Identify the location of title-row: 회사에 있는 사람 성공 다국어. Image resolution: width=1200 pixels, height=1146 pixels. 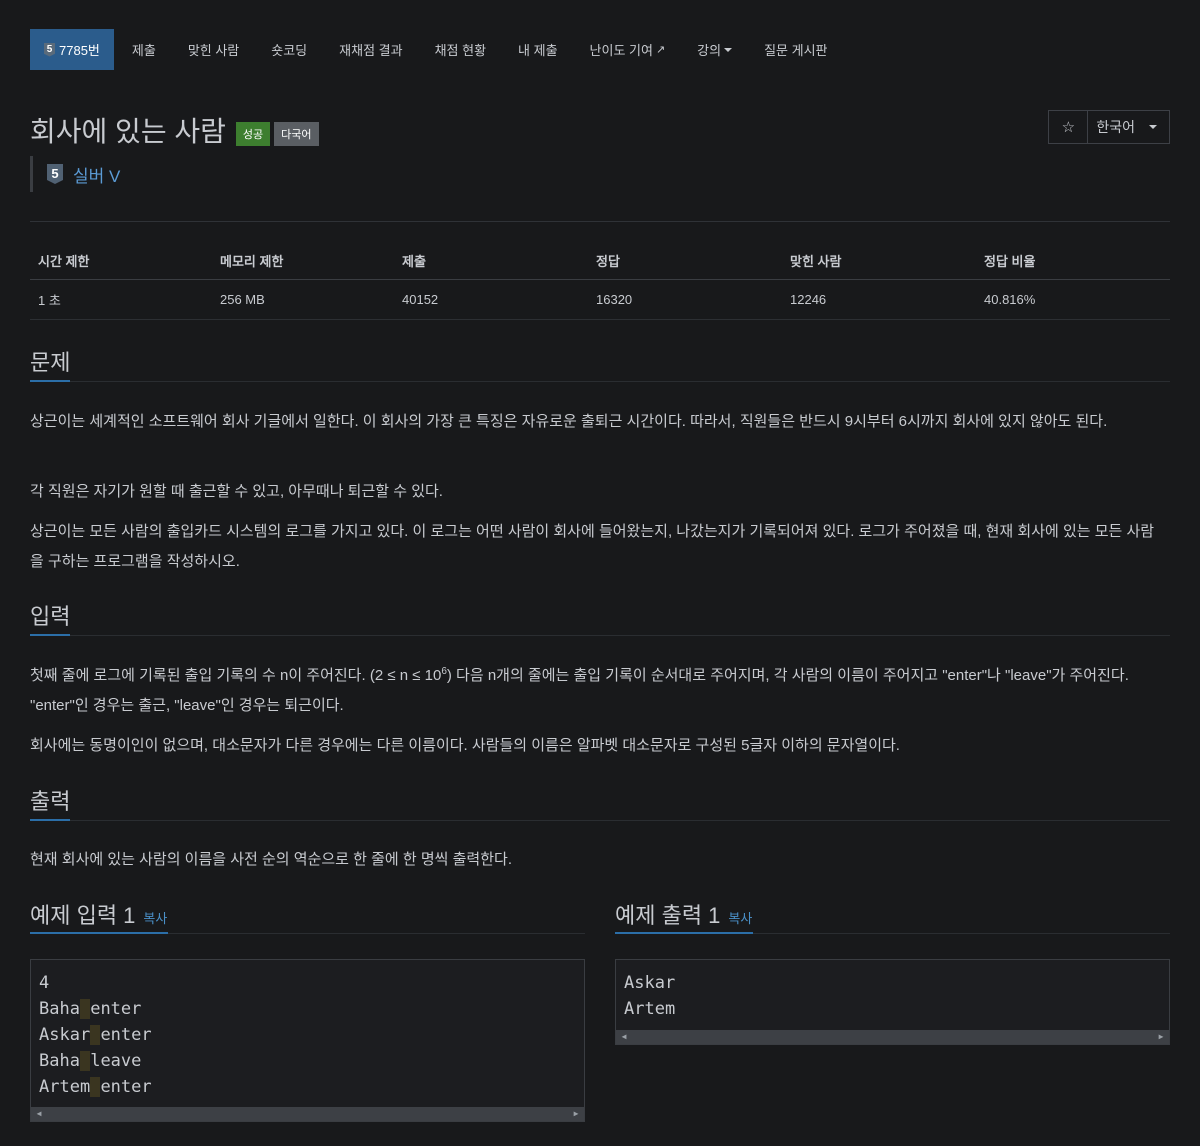
(174, 130).